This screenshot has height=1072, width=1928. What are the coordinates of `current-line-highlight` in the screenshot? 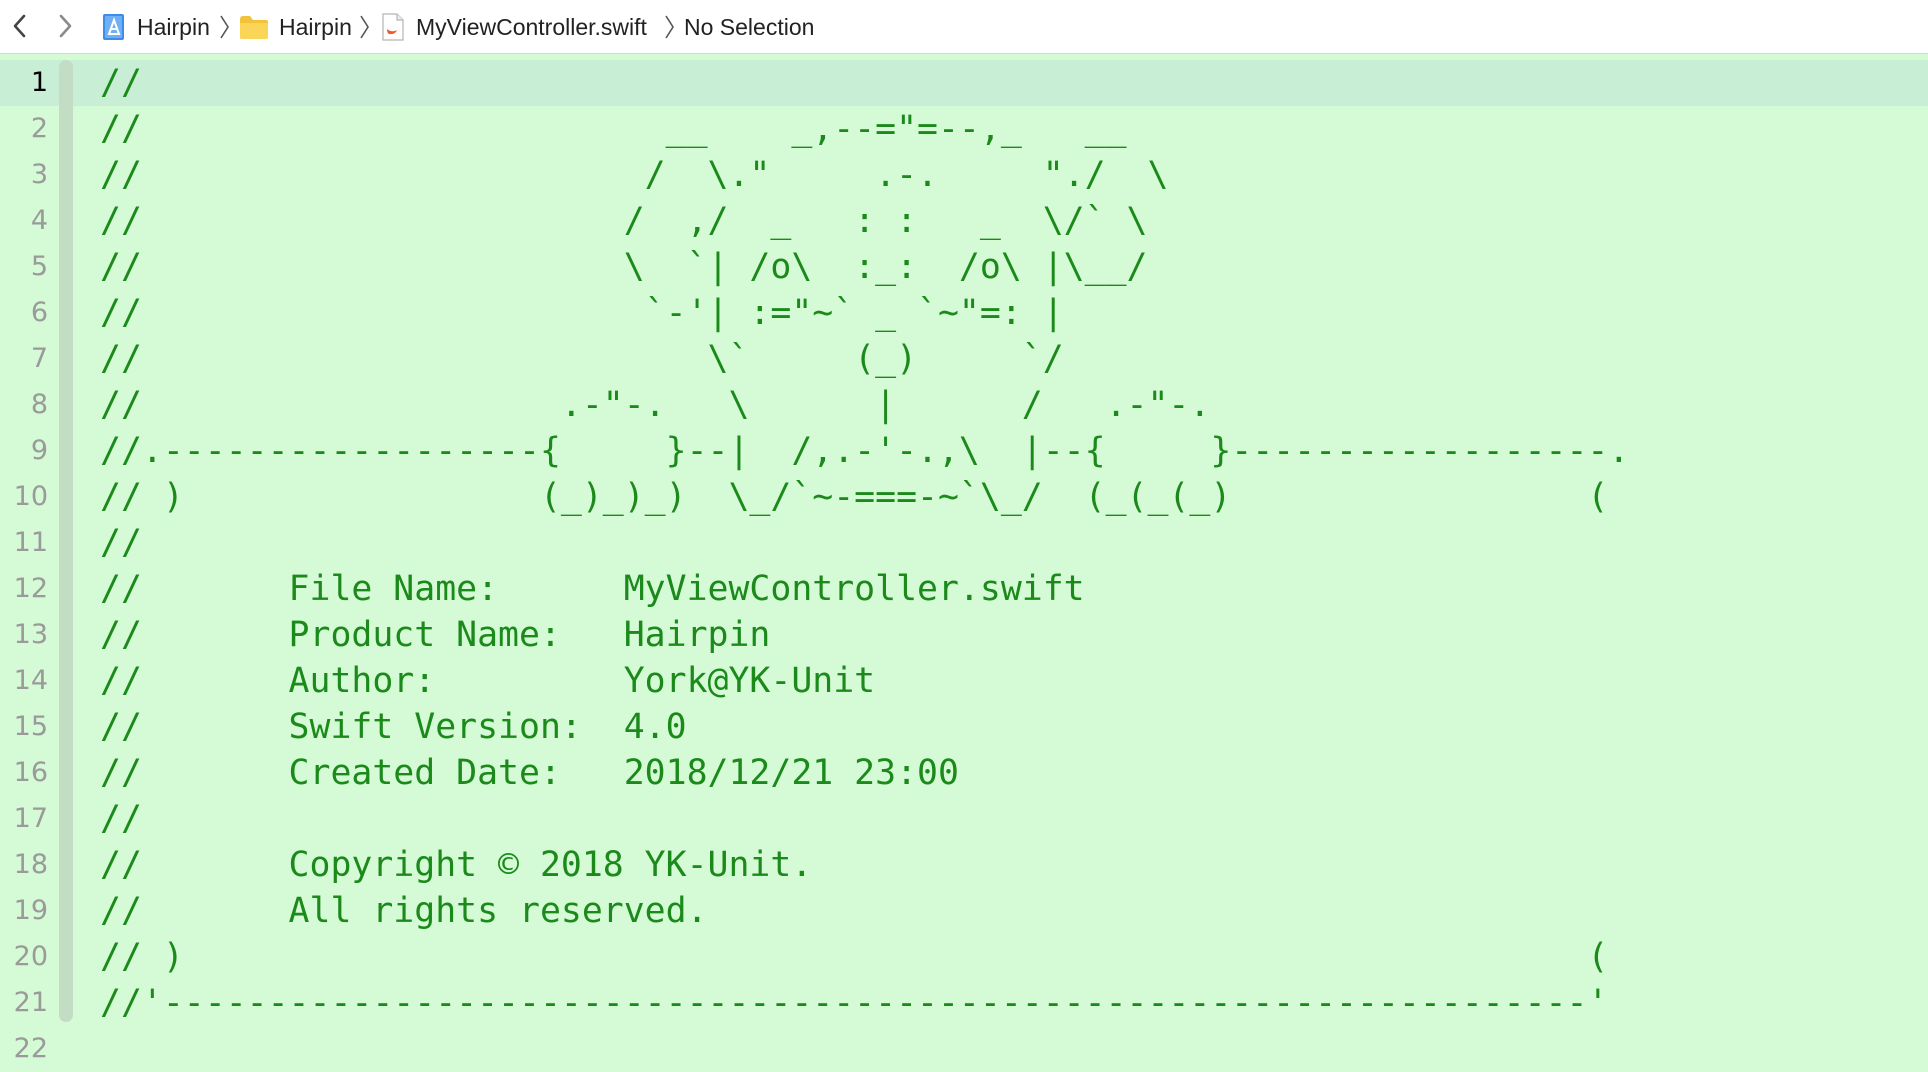 It's located at (964, 83).